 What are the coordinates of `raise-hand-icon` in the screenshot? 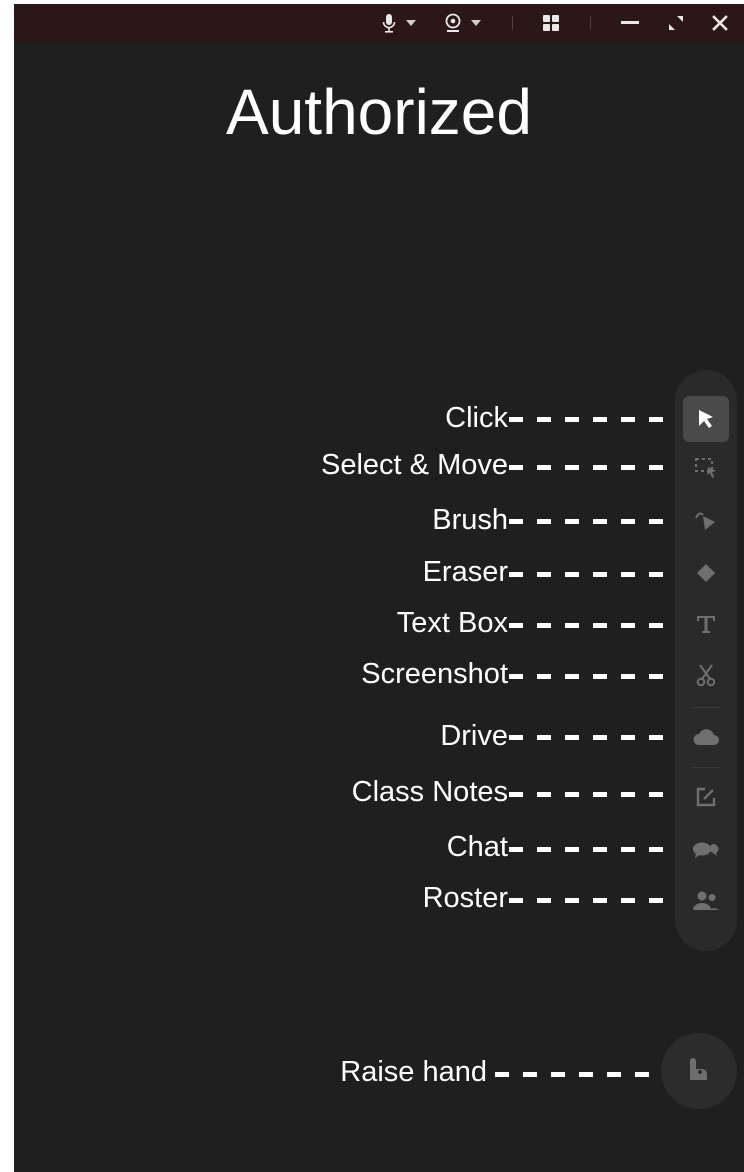 It's located at (699, 1071).